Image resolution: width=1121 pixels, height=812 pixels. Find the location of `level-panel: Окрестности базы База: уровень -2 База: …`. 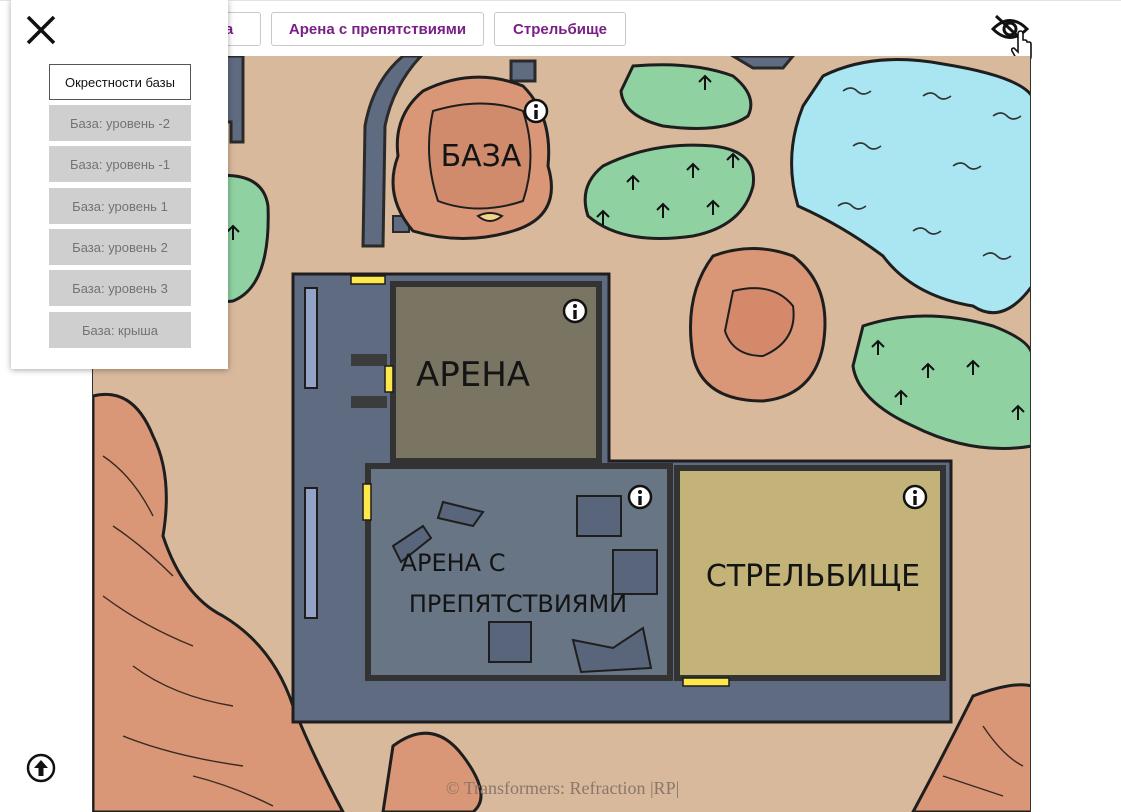

level-panel: Окрестности базы База: уровень -2 База: … is located at coordinates (119, 184).